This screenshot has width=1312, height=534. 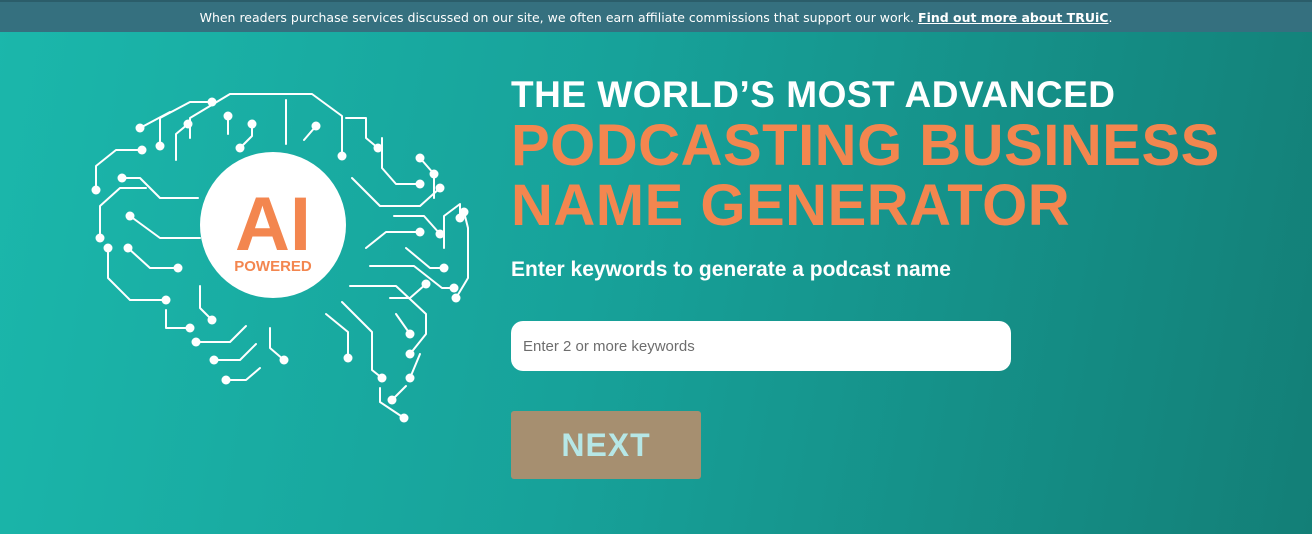 I want to click on next-button: NEXT, so click(x=606, y=445).